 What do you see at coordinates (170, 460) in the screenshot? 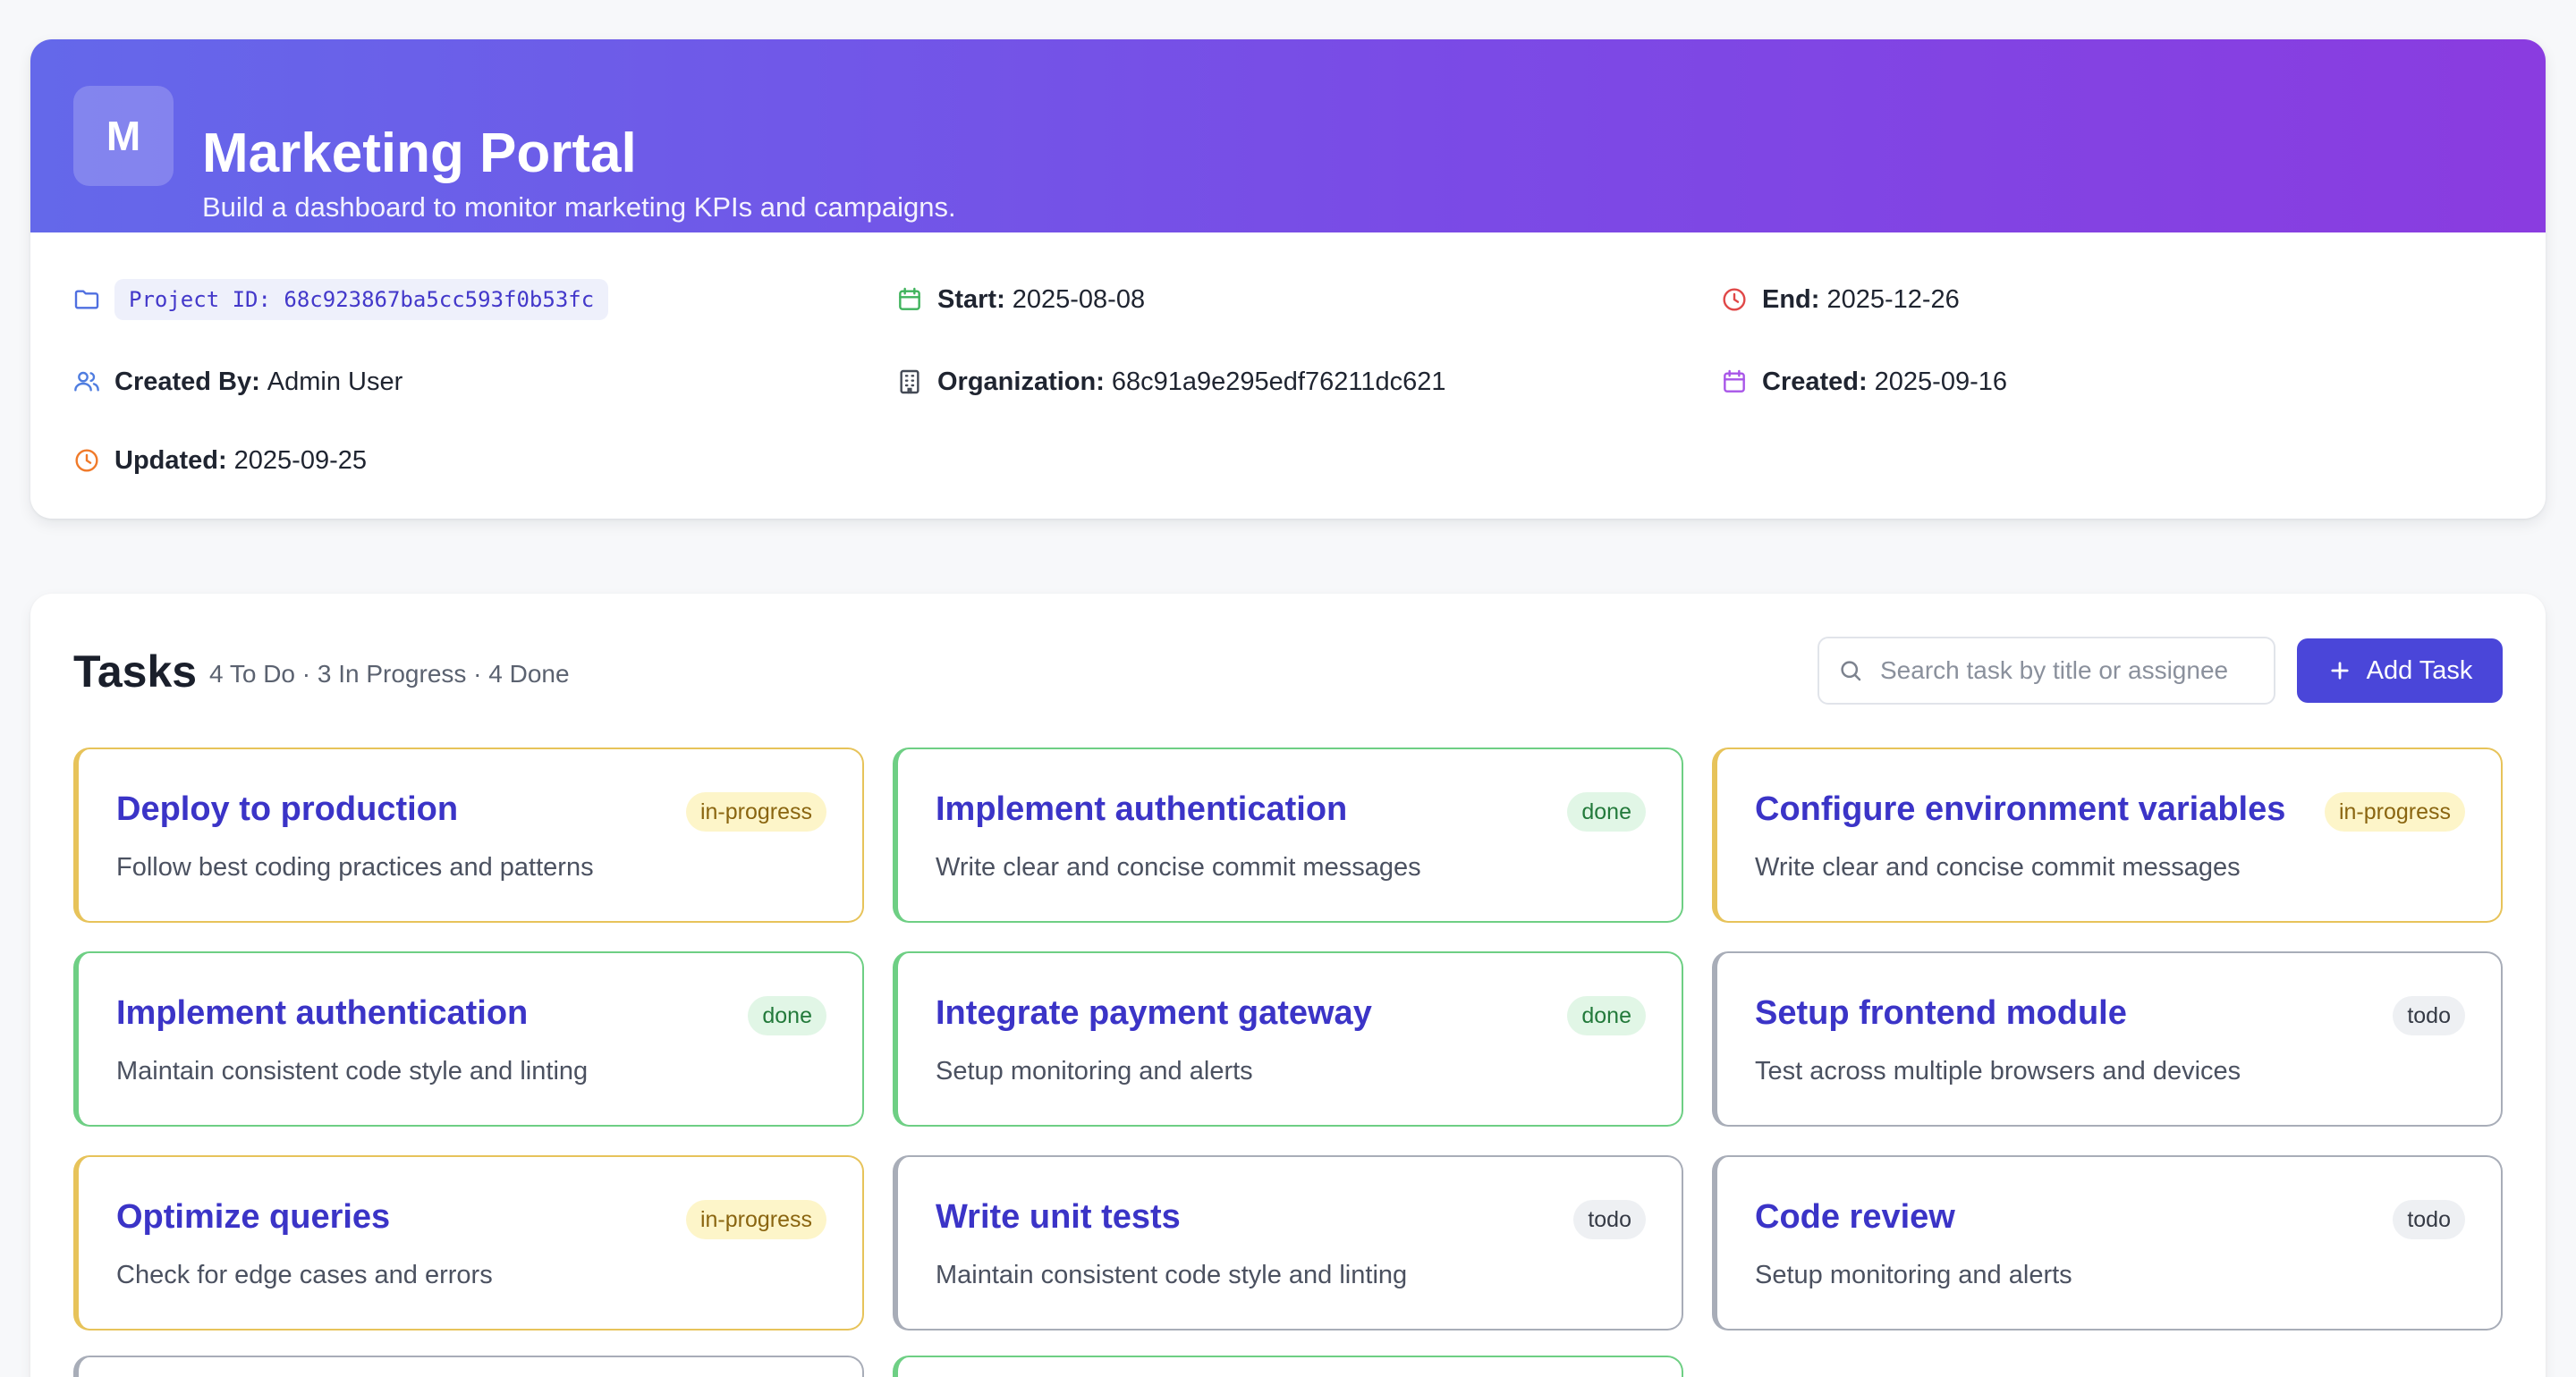
I see `updated-label: Updated:` at bounding box center [170, 460].